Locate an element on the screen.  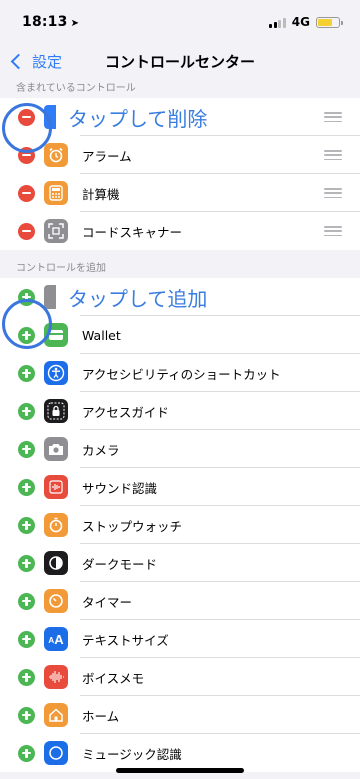
accessibility-icon is located at coordinates (56, 373).